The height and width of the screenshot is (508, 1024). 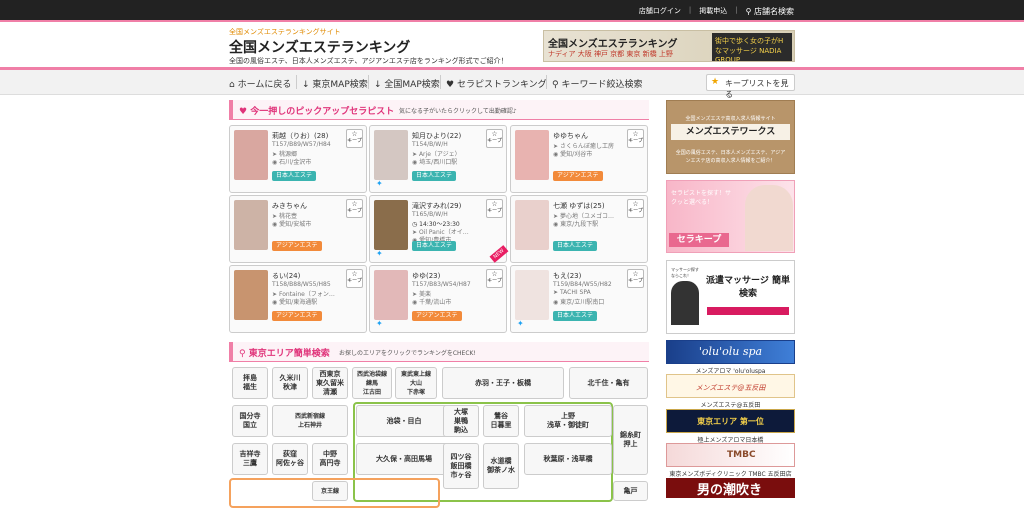 What do you see at coordinates (295, 302) in the screenshot?
I see `therapist-area: ◉ 愛知/東海通駅` at bounding box center [295, 302].